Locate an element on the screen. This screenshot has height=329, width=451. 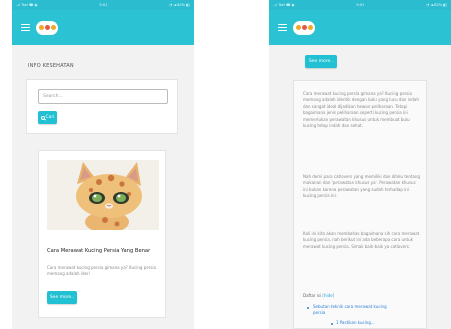
search-button-label: Cari is located at coordinates (50, 117).